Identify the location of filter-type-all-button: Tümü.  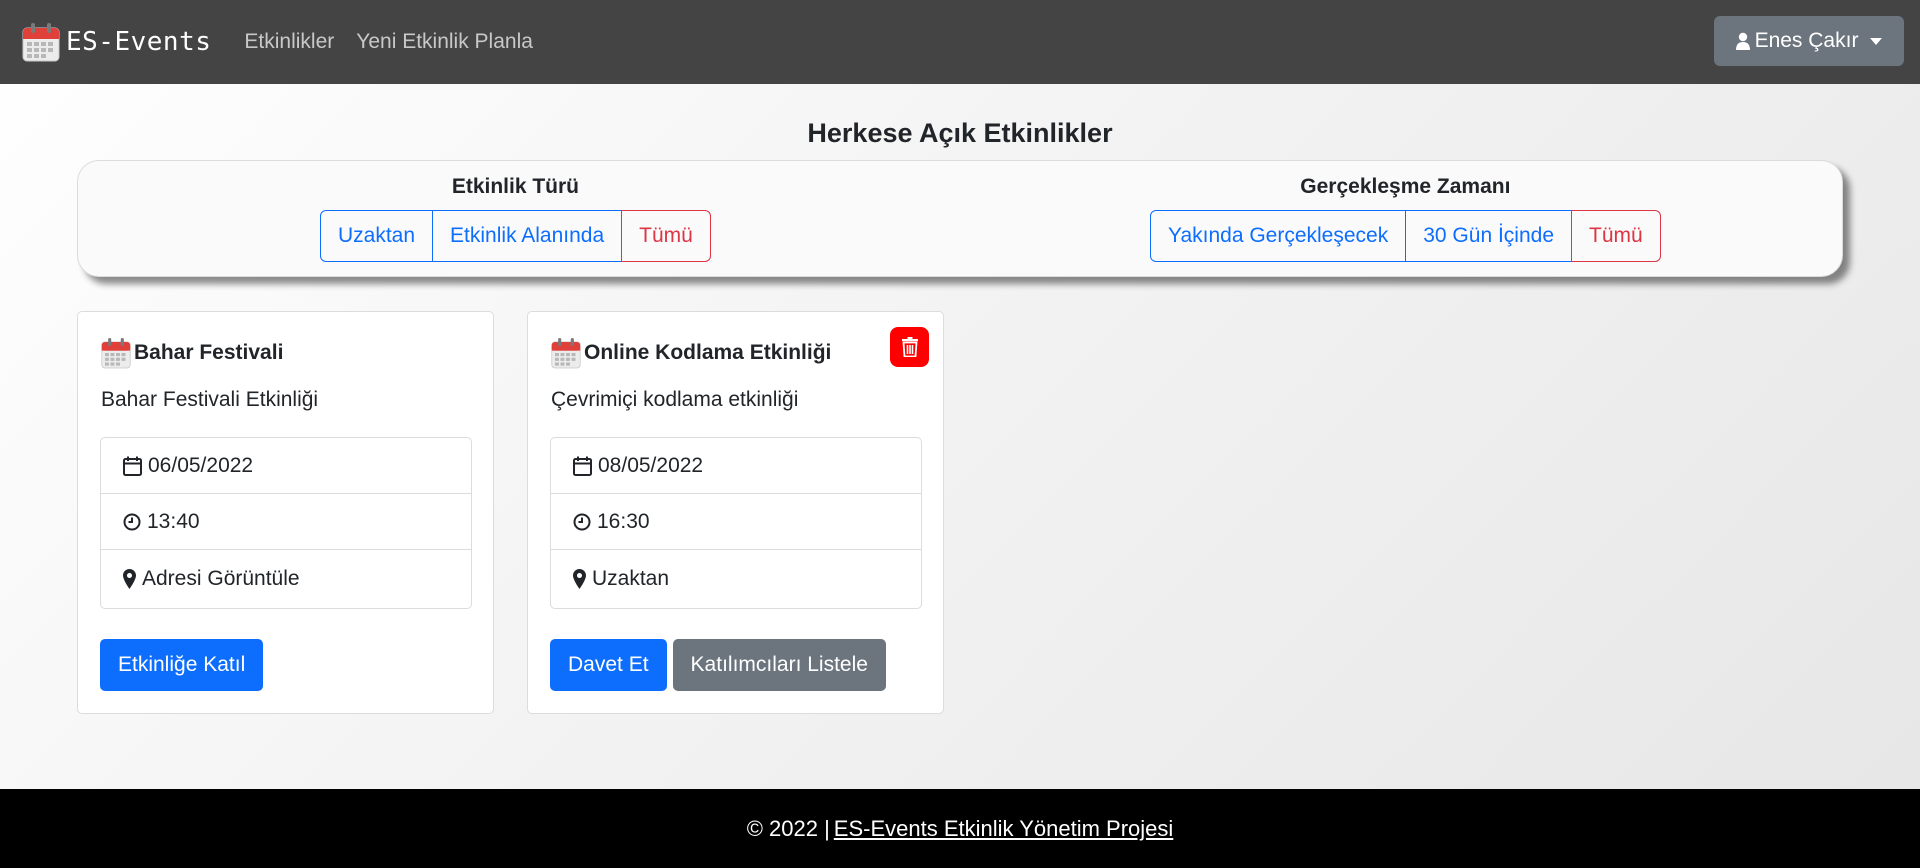
(666, 236).